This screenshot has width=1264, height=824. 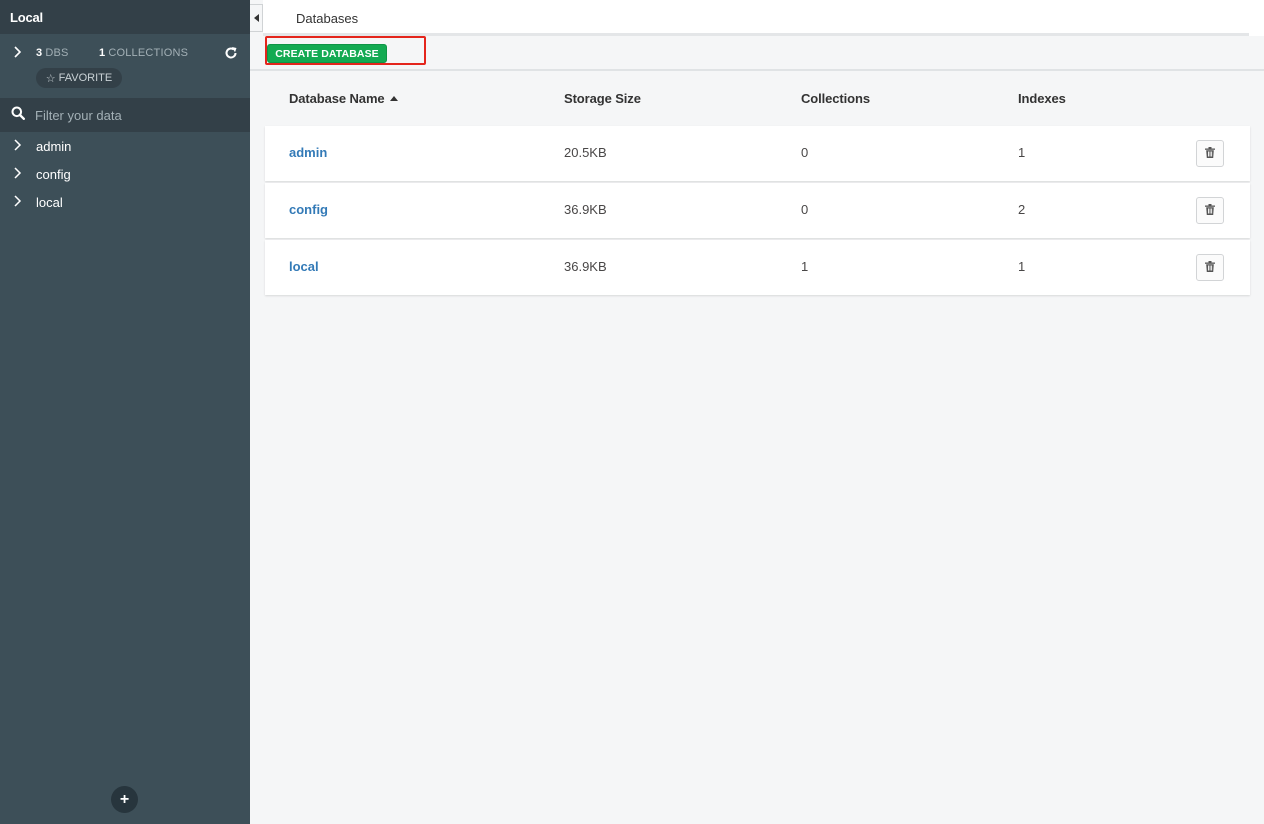 What do you see at coordinates (54, 146) in the screenshot?
I see `sidebar-item-label: admin` at bounding box center [54, 146].